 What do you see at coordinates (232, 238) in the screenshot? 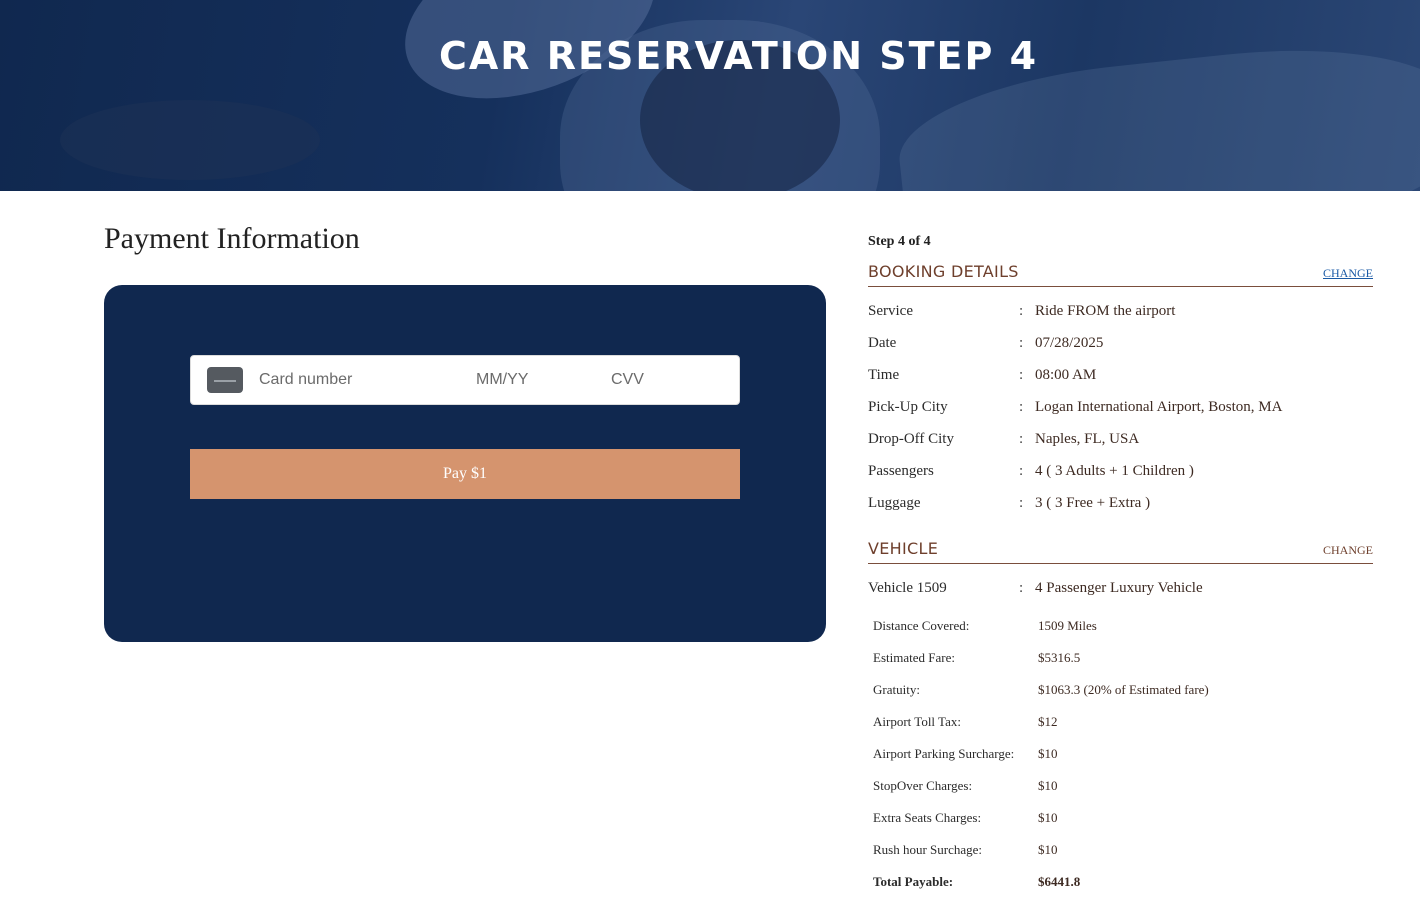
I see `payment-section-title: Payment Information` at bounding box center [232, 238].